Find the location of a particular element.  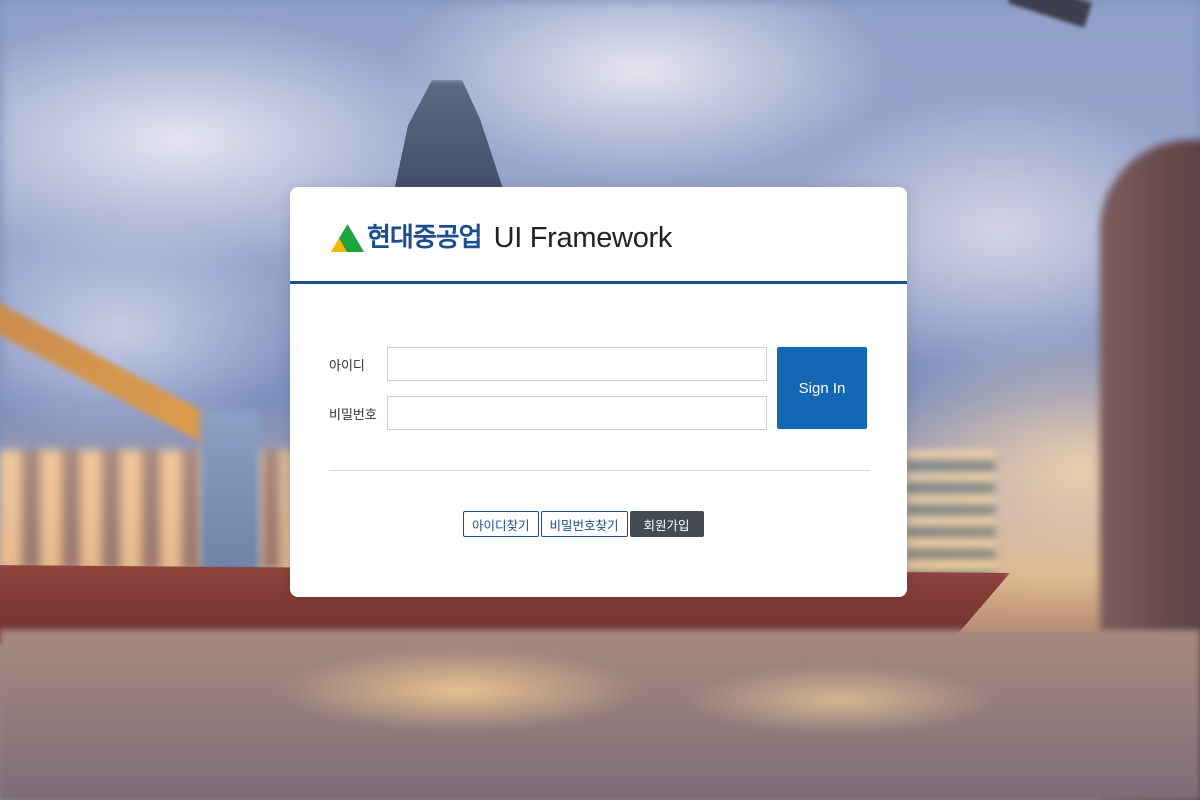

logo: 현대중공업 UI Framework is located at coordinates (501, 238).